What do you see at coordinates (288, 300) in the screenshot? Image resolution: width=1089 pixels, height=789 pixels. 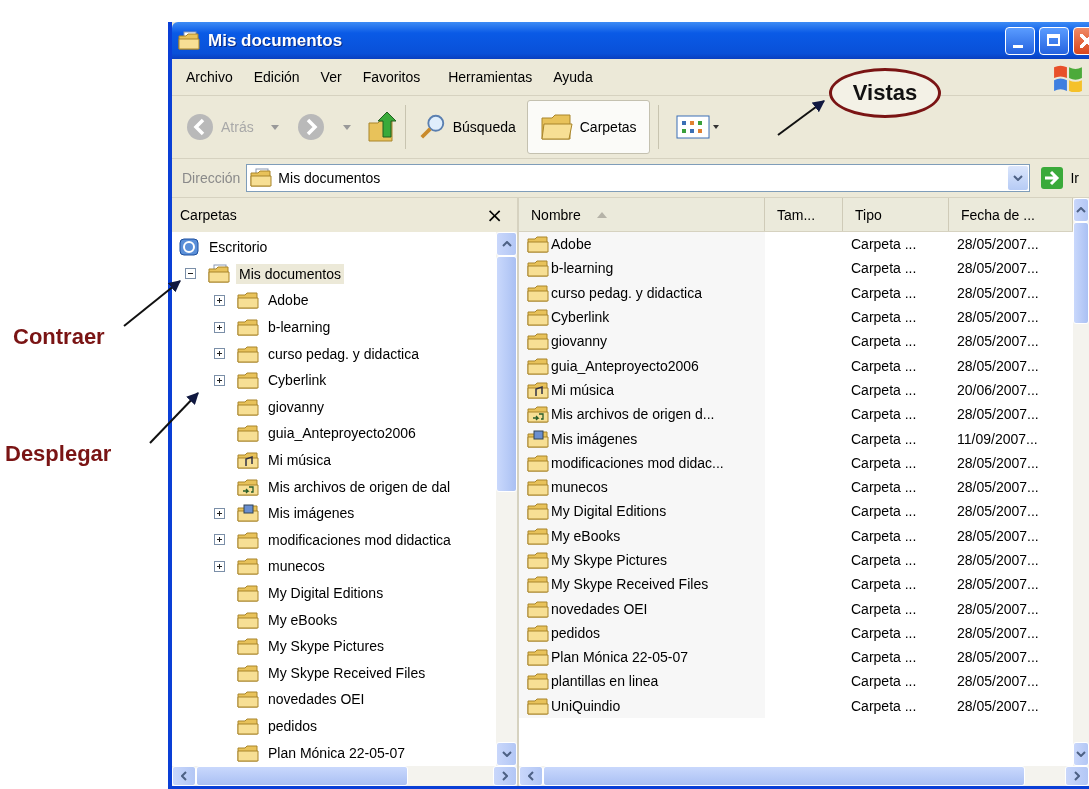 I see `tree-item: Adobe` at bounding box center [288, 300].